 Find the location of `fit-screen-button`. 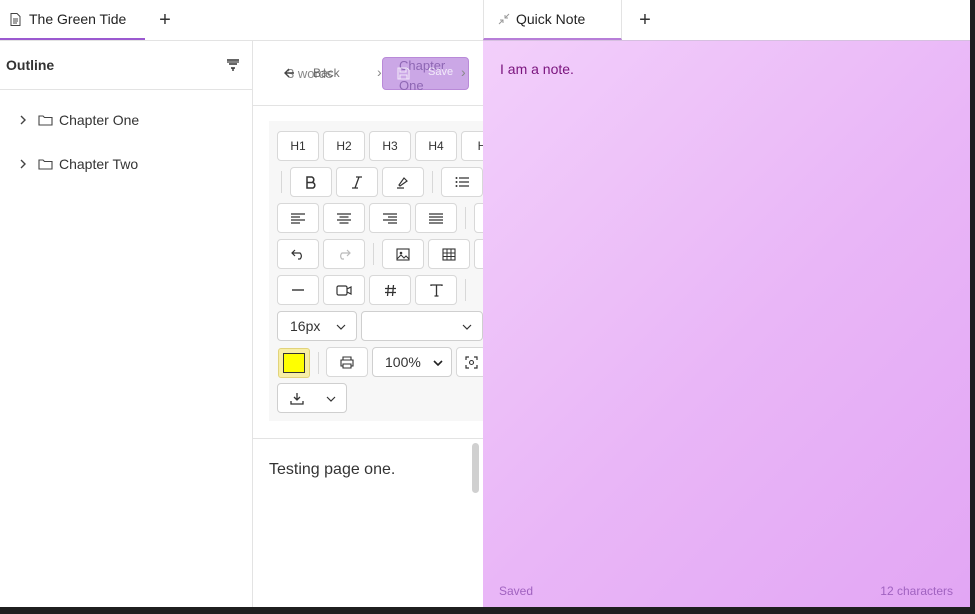

fit-screen-button is located at coordinates (469, 362).